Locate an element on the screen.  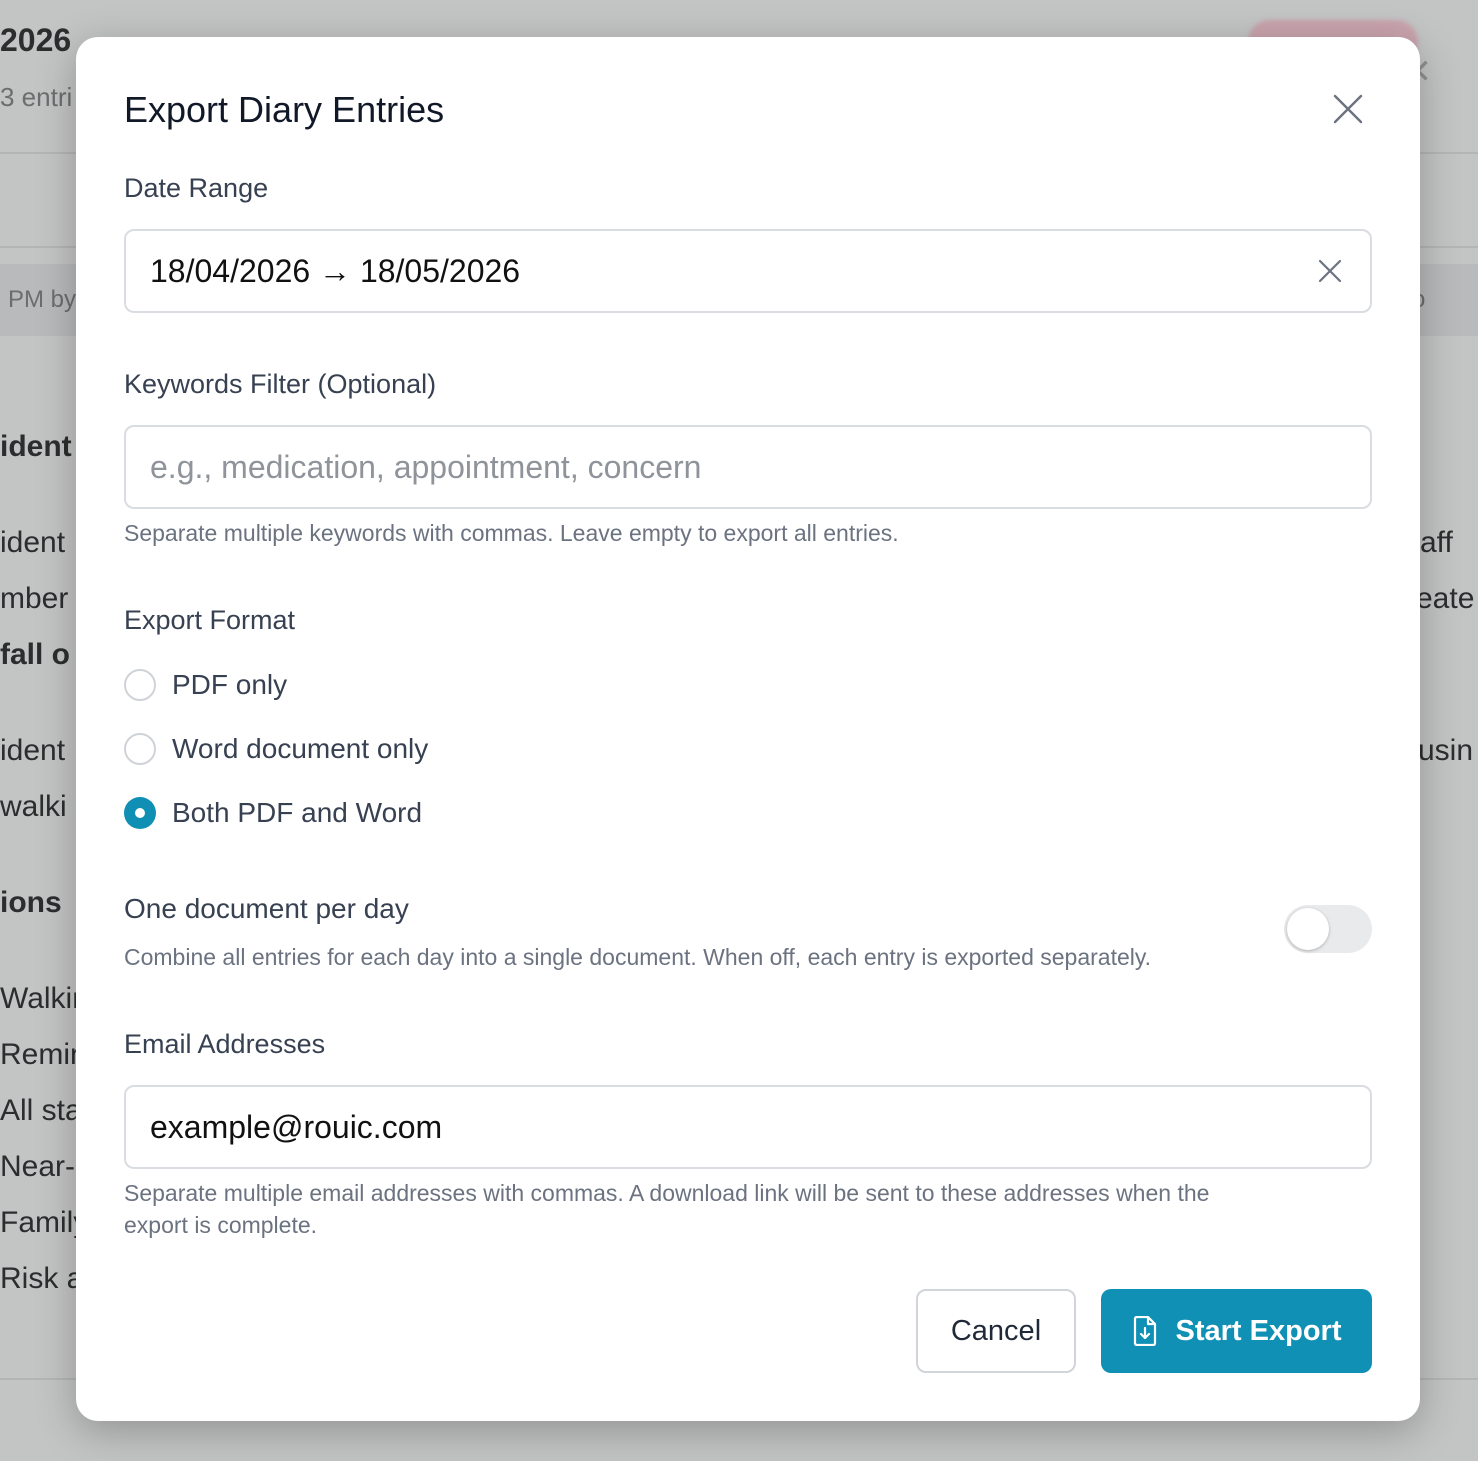
radio-label: Both PDF and Word is located at coordinates (297, 812).